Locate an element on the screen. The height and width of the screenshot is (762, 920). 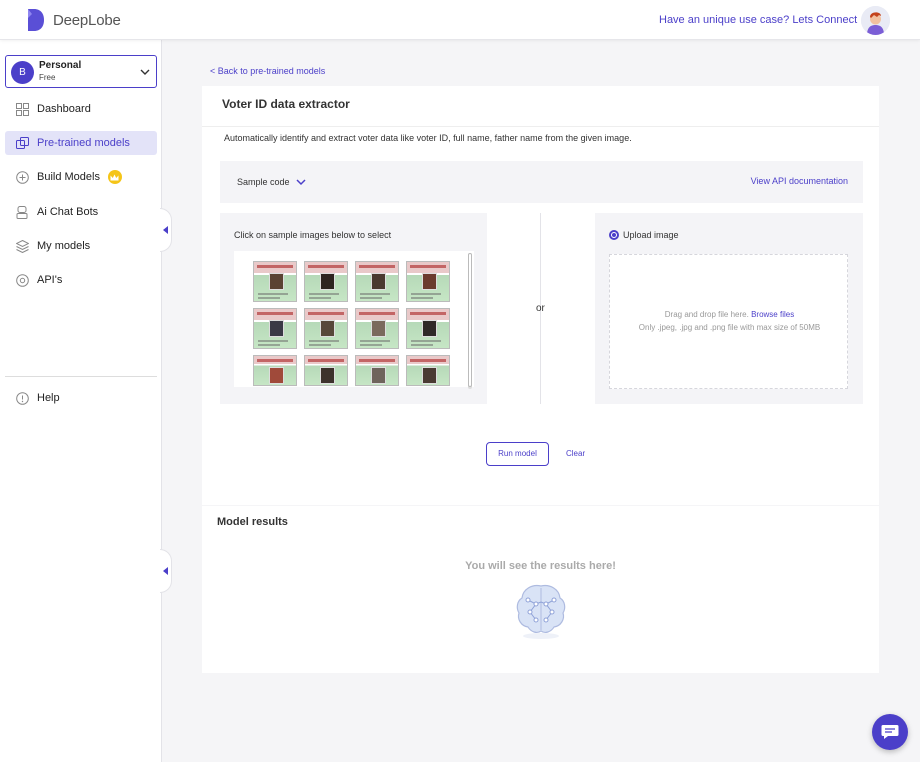
sidebar-item-label: API's is located at coordinates (50, 280).